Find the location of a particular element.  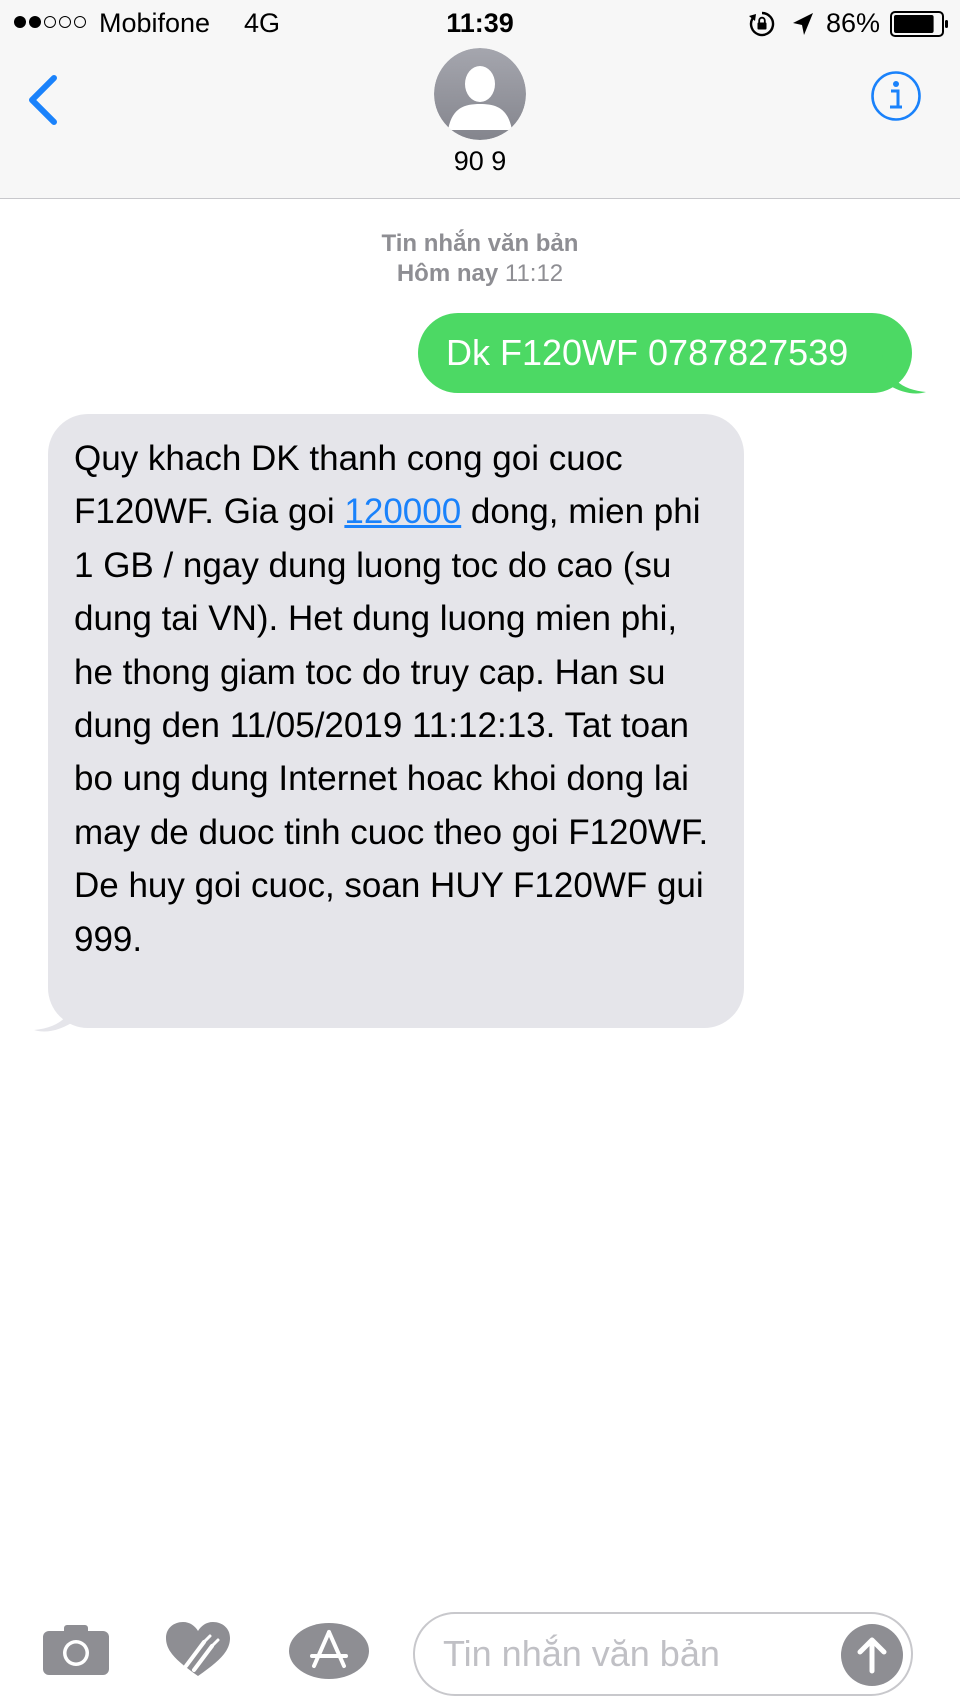

message-input-field is located at coordinates (663, 1654).